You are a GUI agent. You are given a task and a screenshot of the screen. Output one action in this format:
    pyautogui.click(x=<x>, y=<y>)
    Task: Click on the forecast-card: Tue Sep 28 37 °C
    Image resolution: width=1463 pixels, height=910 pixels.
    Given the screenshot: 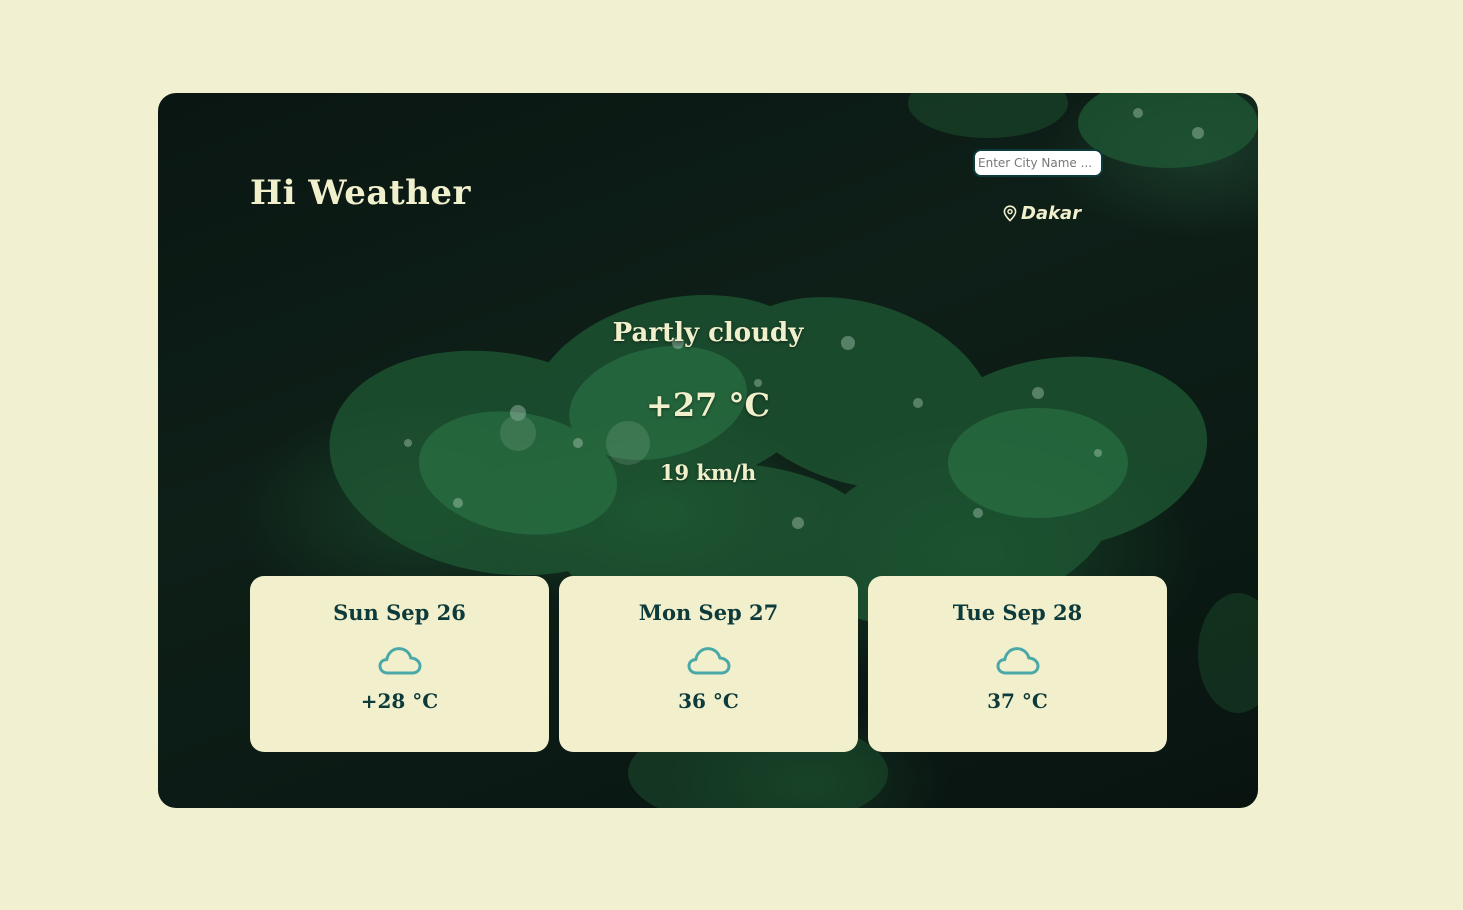 What is the action you would take?
    pyautogui.click(x=1017, y=664)
    